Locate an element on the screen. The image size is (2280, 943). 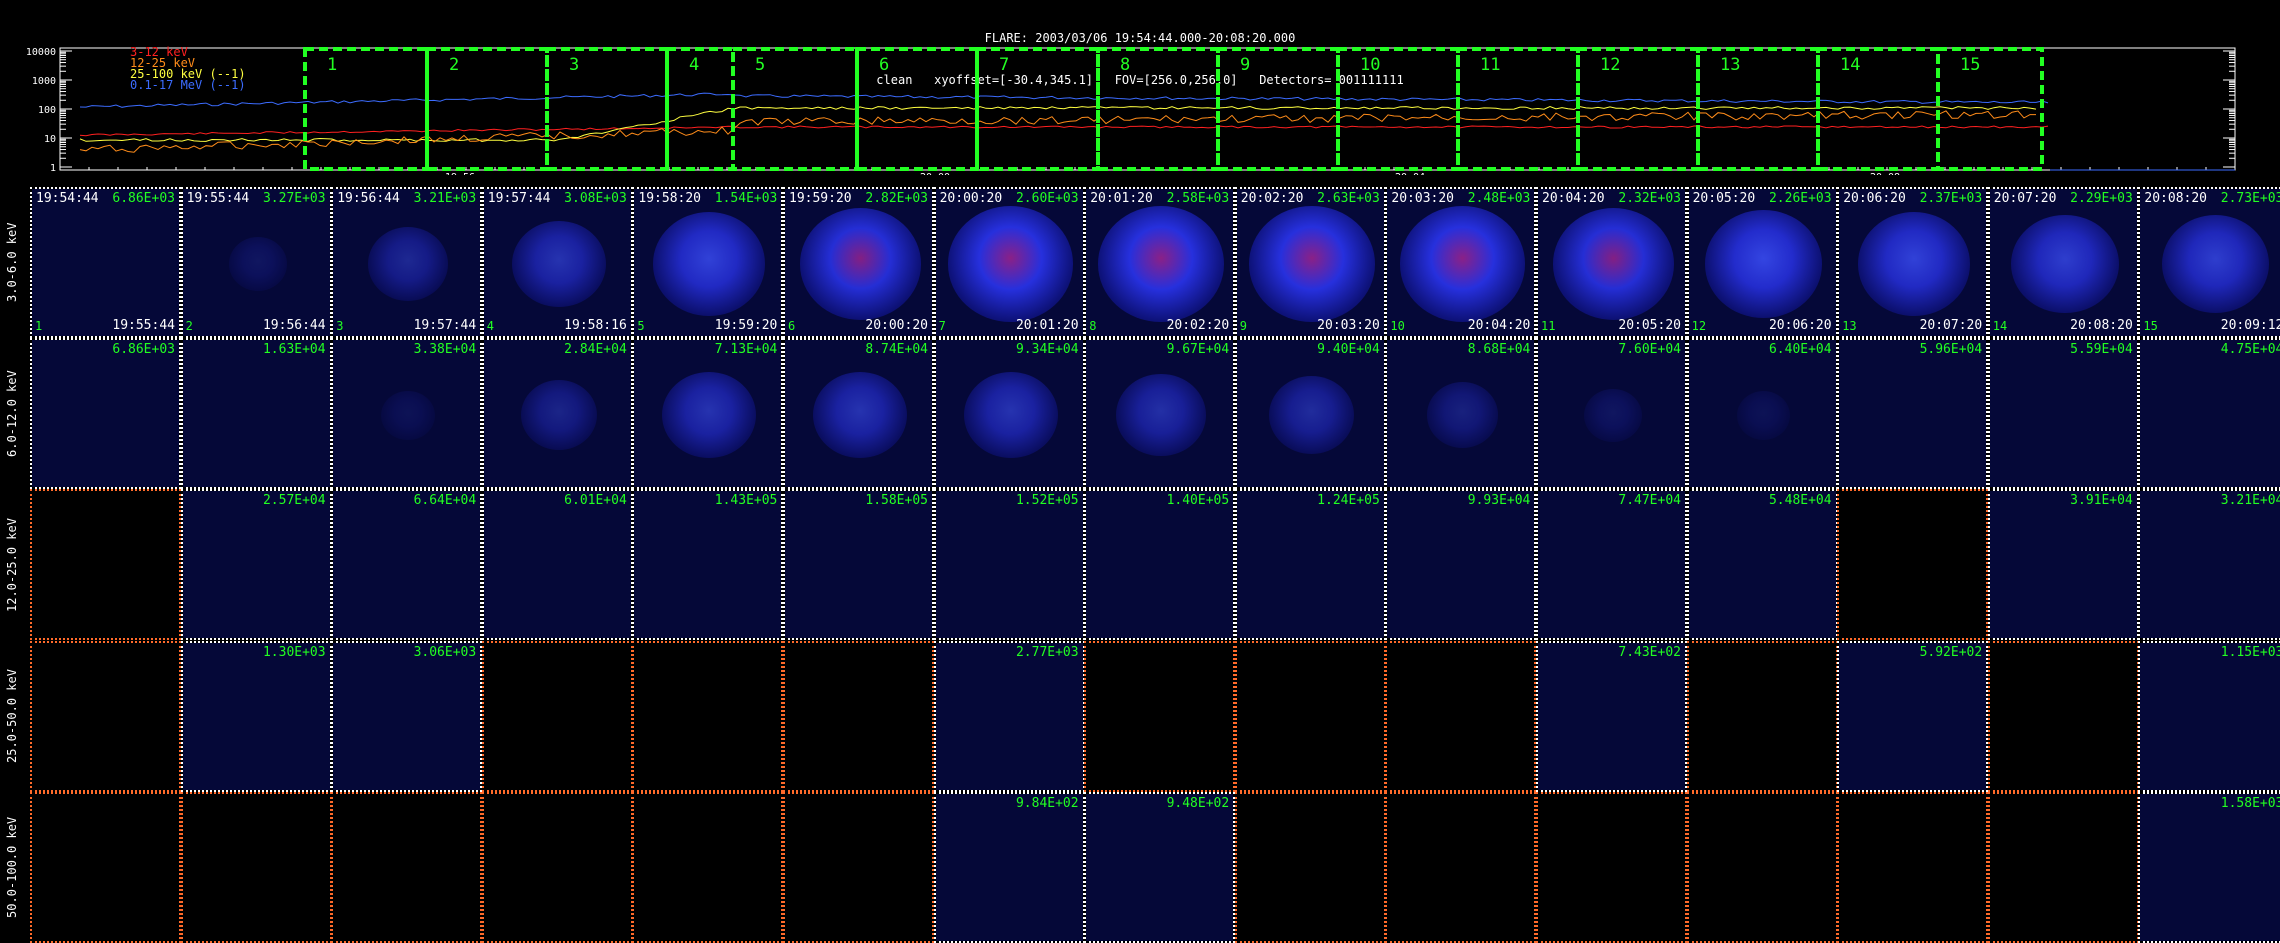
image-max-value: 5.92E+02 is located at coordinates (1951, 652).